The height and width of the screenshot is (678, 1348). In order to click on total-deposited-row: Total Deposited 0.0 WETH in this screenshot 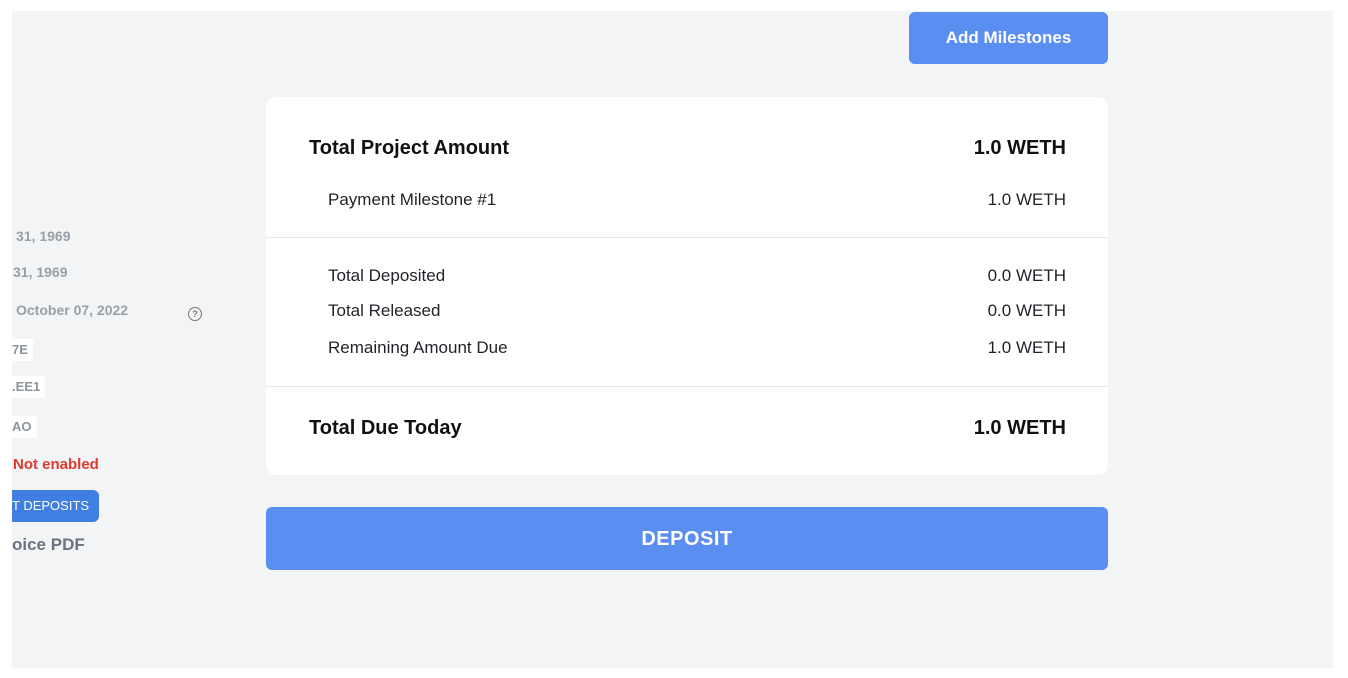, I will do `click(687, 278)`.